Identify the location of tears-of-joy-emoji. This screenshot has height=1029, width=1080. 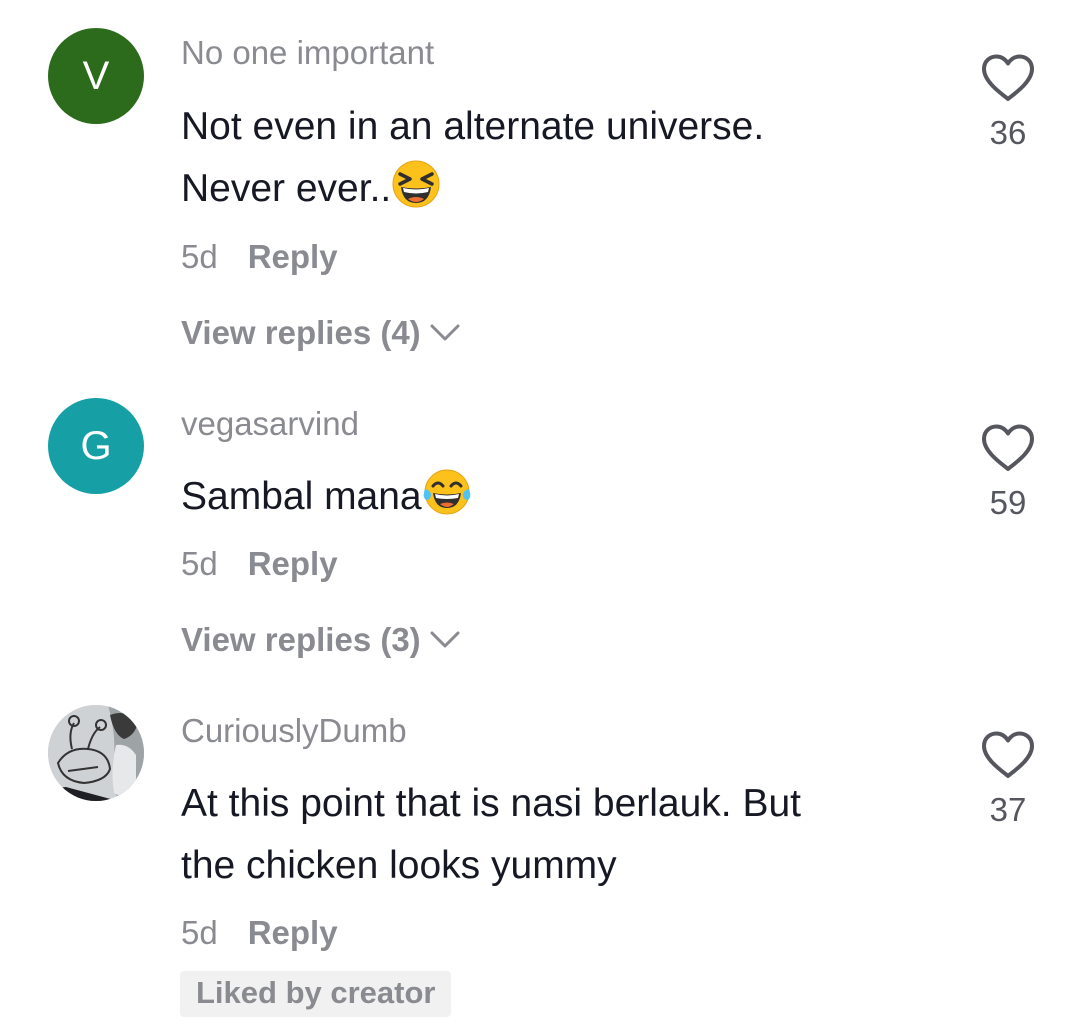
(446, 492).